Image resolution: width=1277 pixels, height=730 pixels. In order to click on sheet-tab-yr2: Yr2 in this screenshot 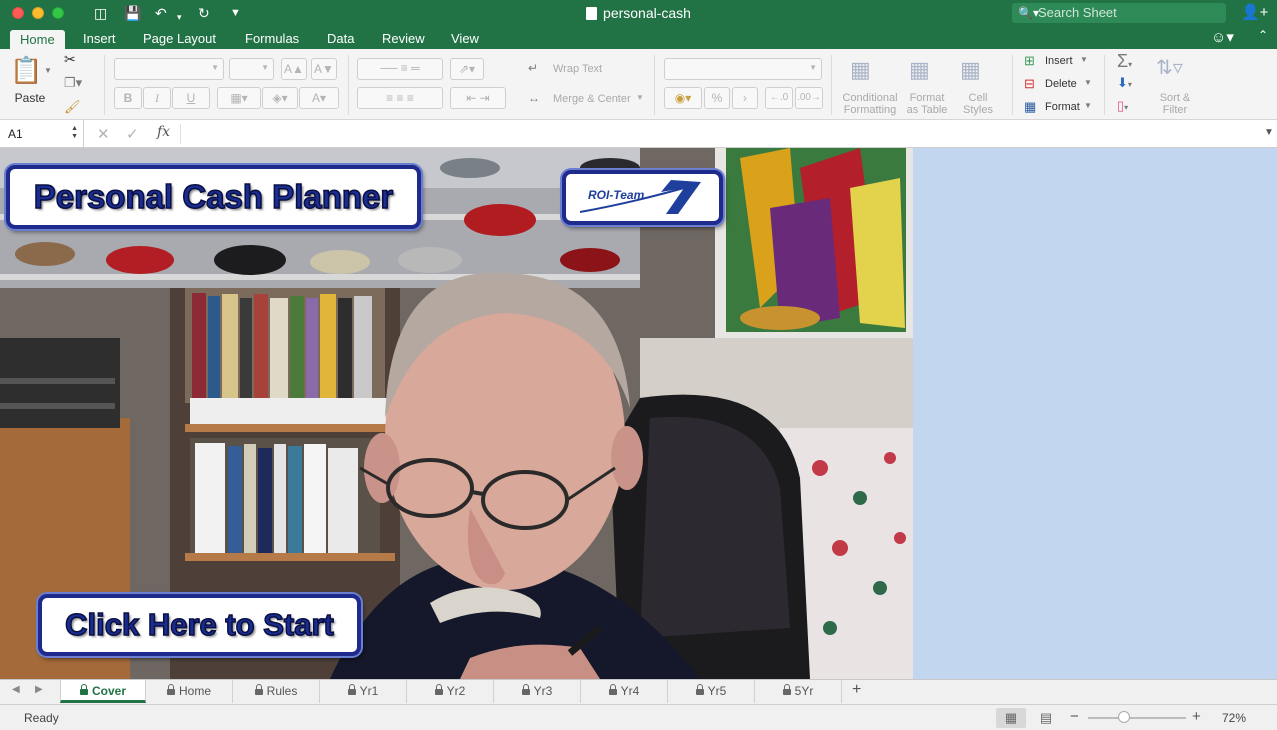, I will do `click(450, 691)`.